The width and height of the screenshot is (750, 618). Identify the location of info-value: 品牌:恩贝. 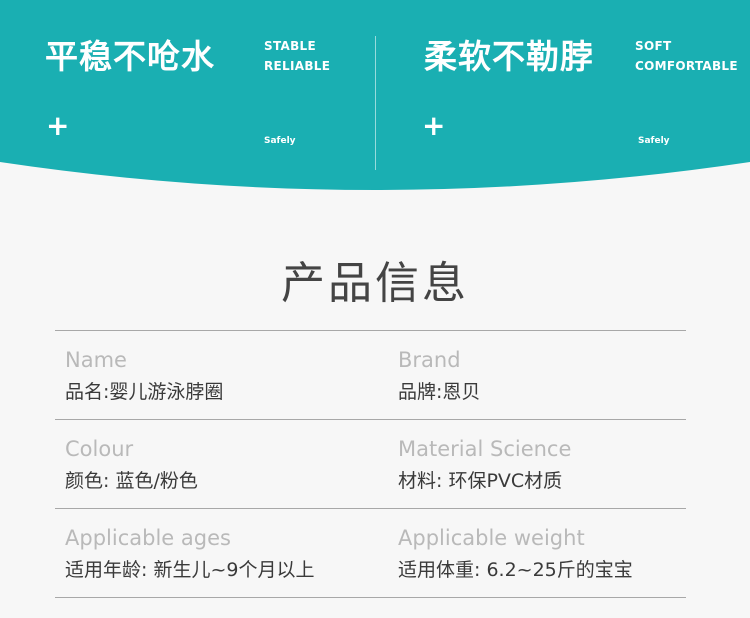
(439, 392).